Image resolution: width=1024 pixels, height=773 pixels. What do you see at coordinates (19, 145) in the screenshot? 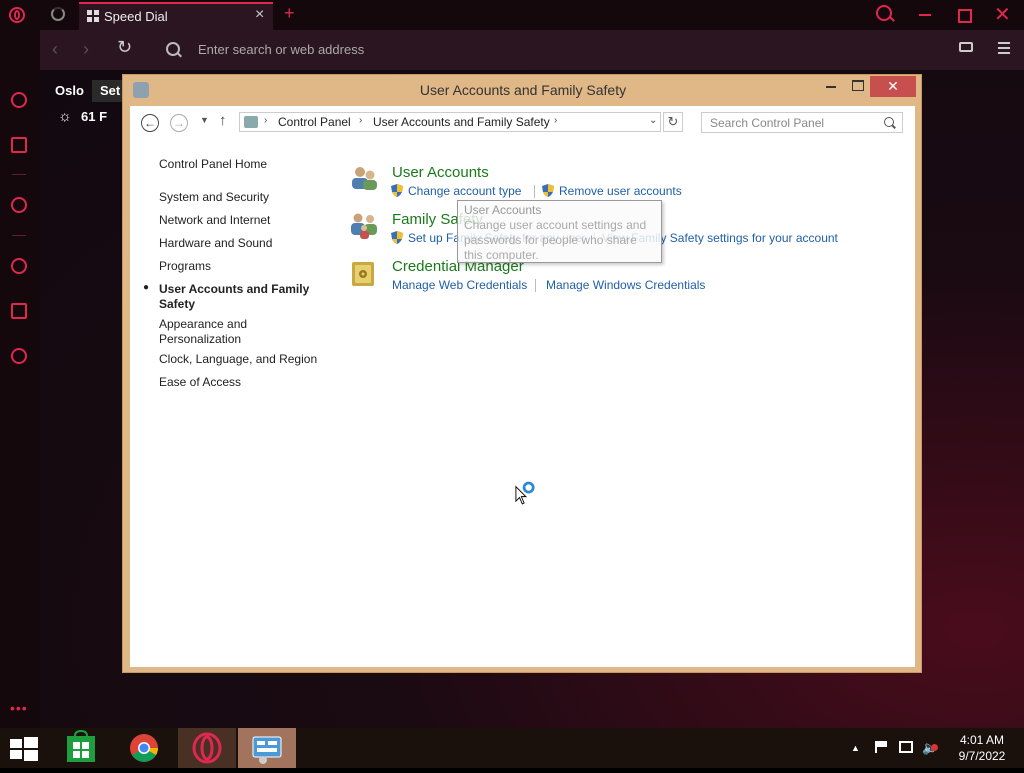
I see `workspace-icon` at bounding box center [19, 145].